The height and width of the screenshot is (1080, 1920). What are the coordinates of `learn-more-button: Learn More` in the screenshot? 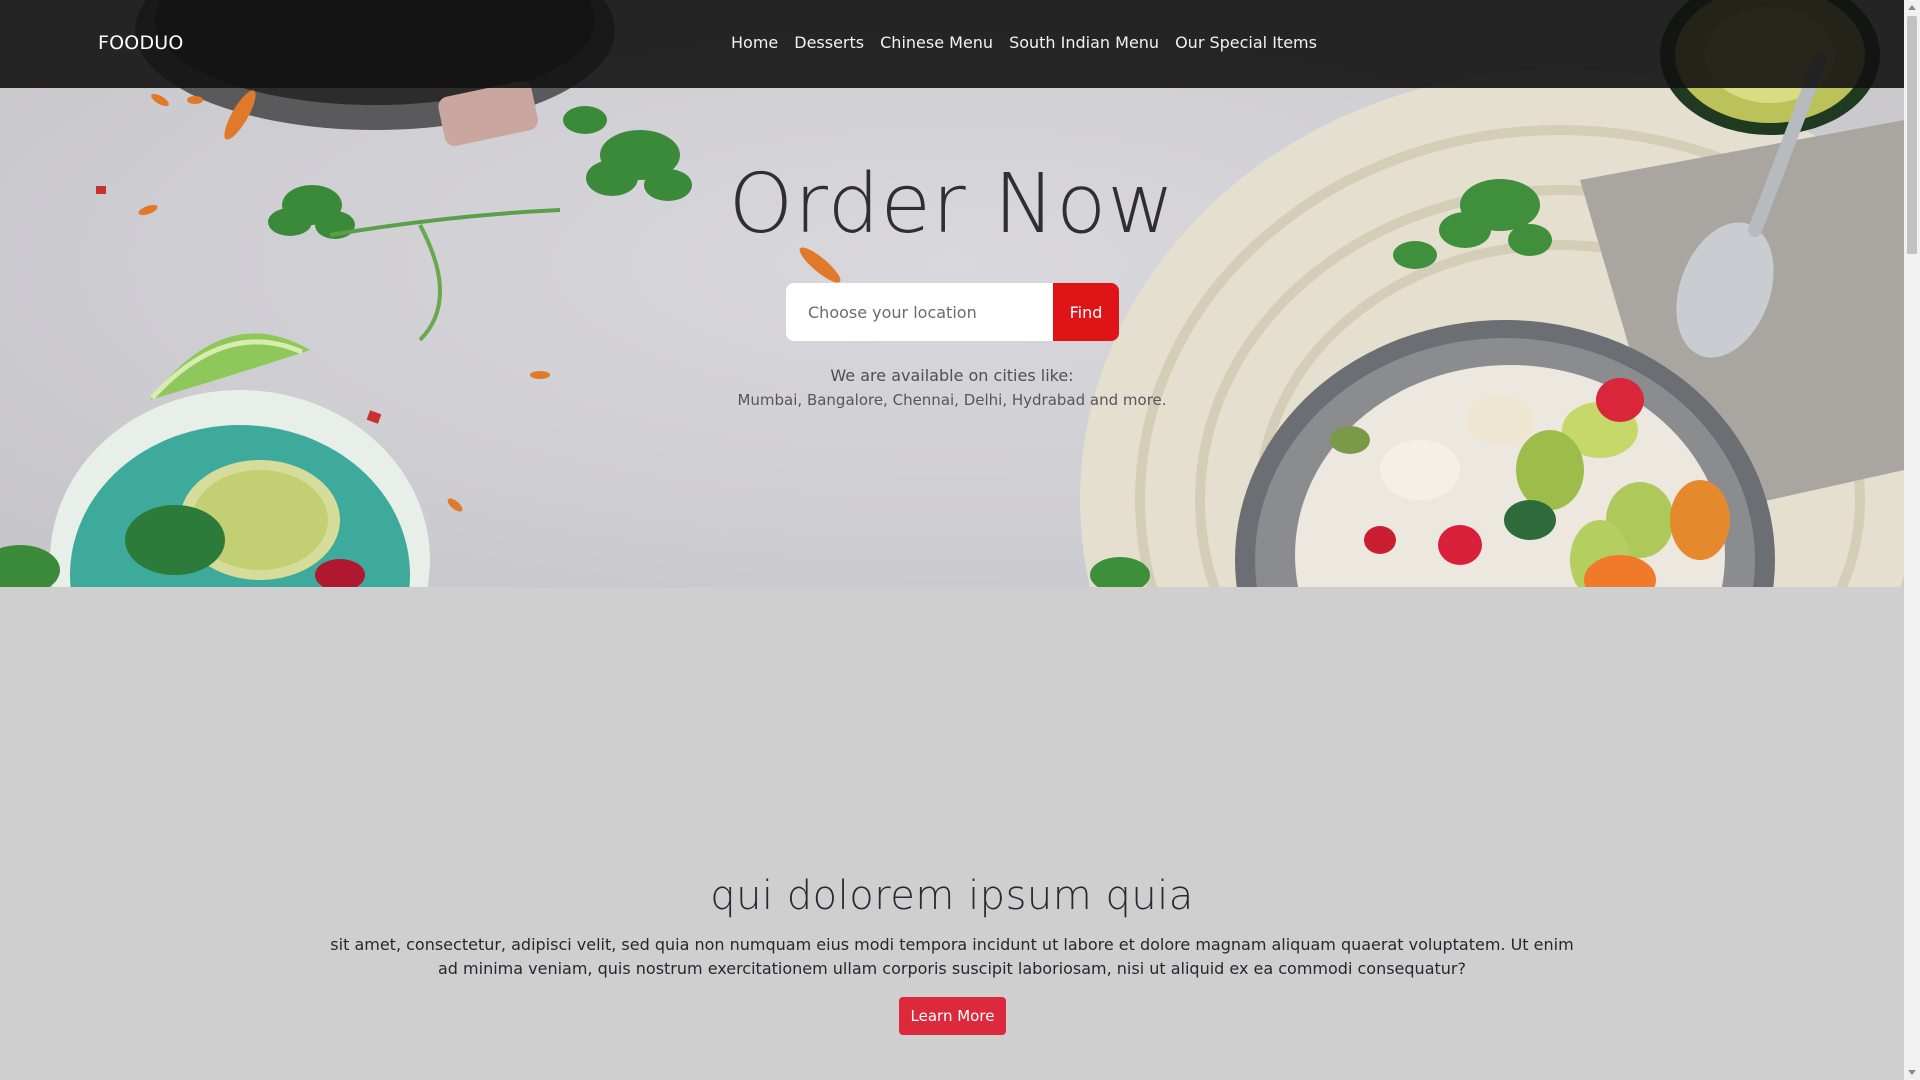 It's located at (952, 1016).